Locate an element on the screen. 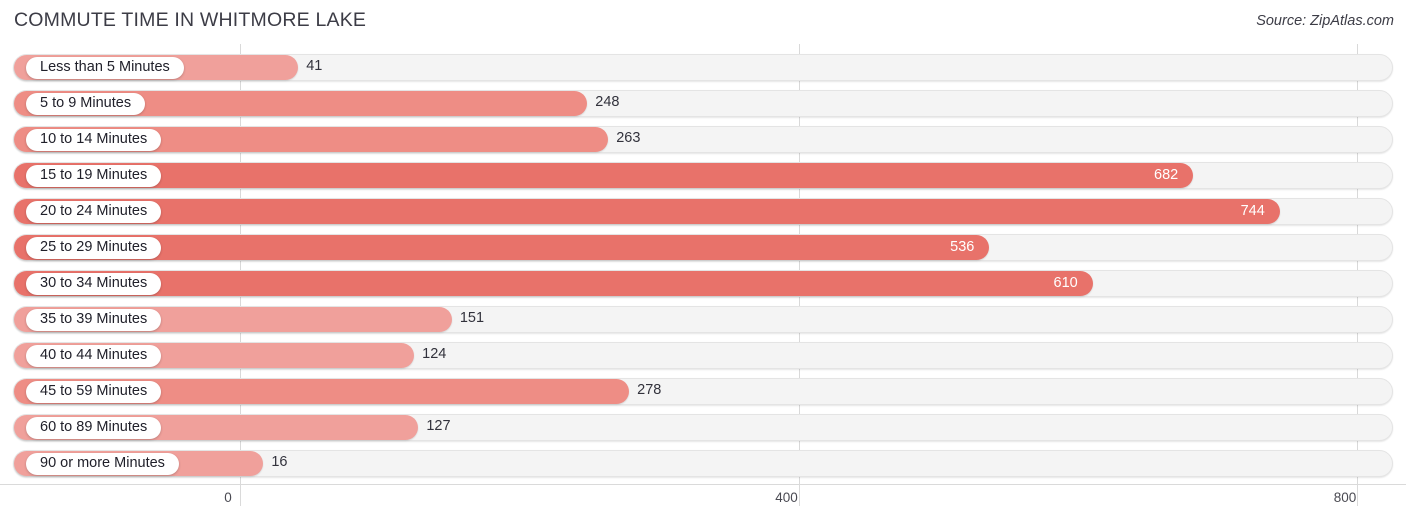 This screenshot has height=522, width=1406. category-label: 90 or more Minutes is located at coordinates (102, 463).